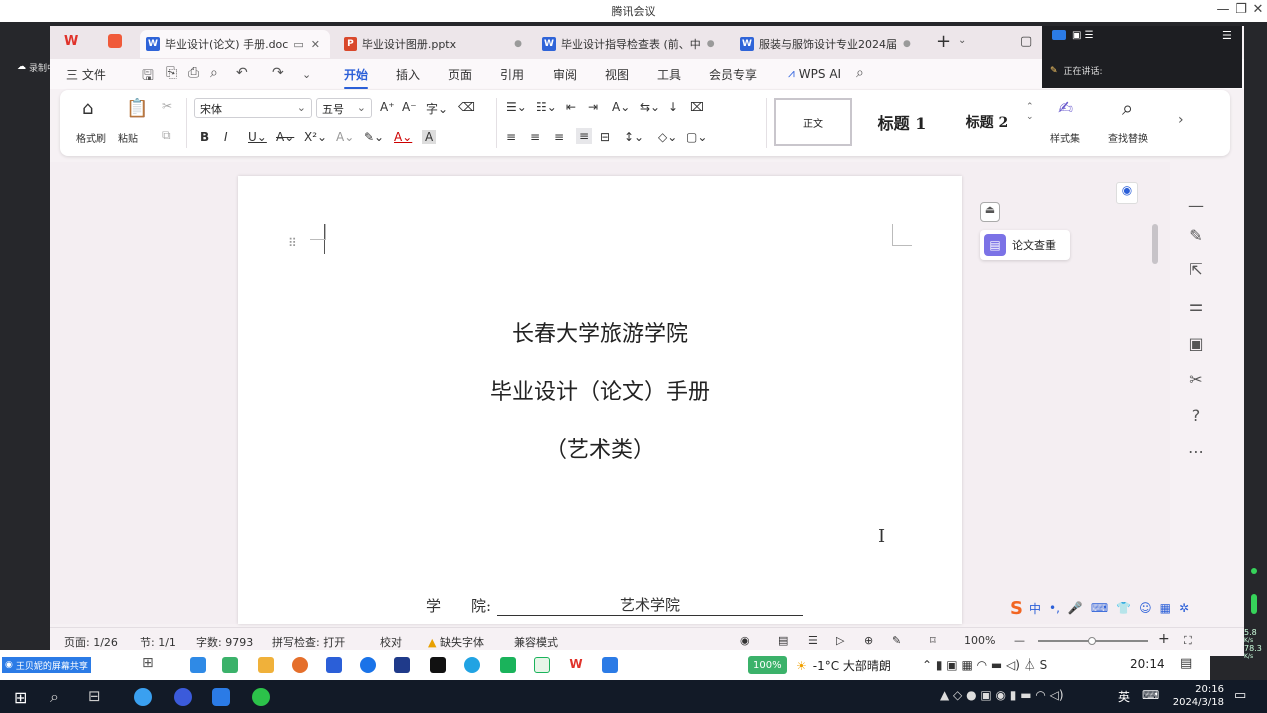 The height and width of the screenshot is (713, 1267). What do you see at coordinates (226, 137) in the screenshot?
I see `italic-icon: I` at bounding box center [226, 137].